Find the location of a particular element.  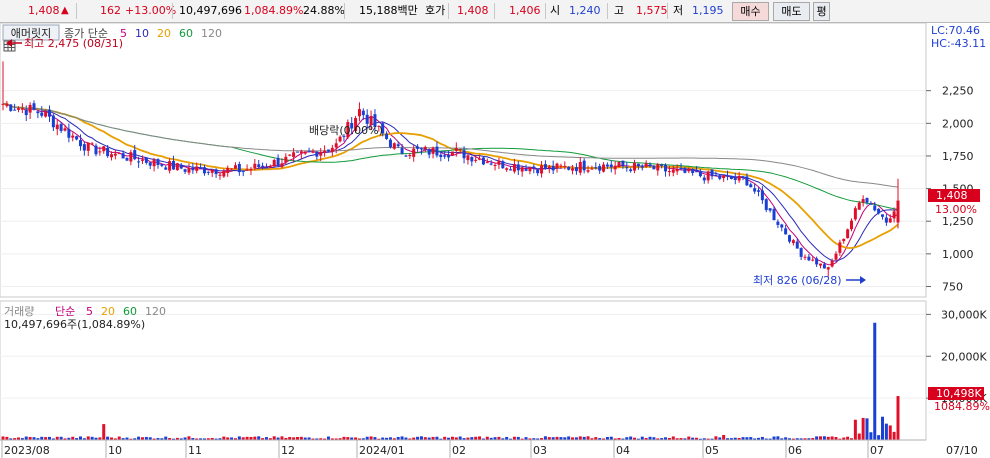

price-tick-label: 750 is located at coordinates (952, 286).